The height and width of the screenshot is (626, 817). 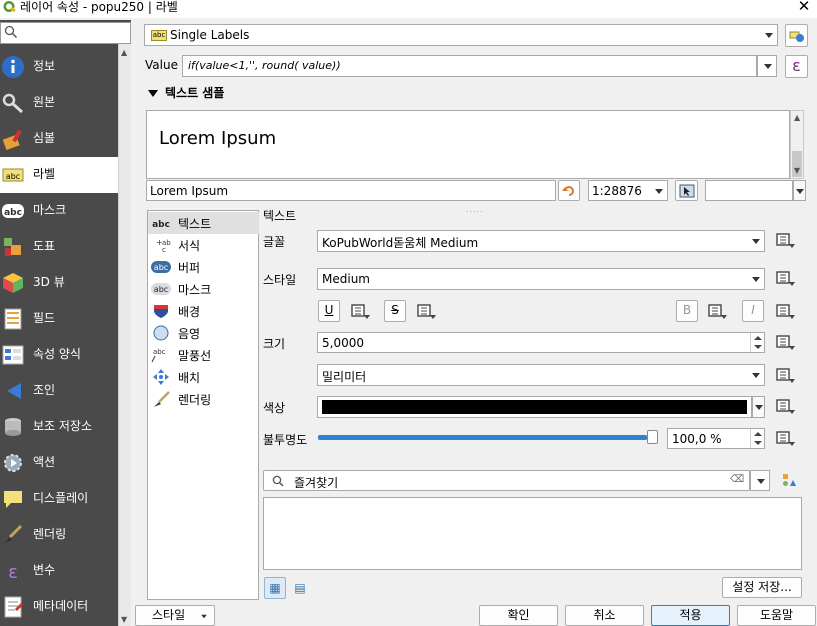 What do you see at coordinates (329, 311) in the screenshot?
I see `underline-button: U` at bounding box center [329, 311].